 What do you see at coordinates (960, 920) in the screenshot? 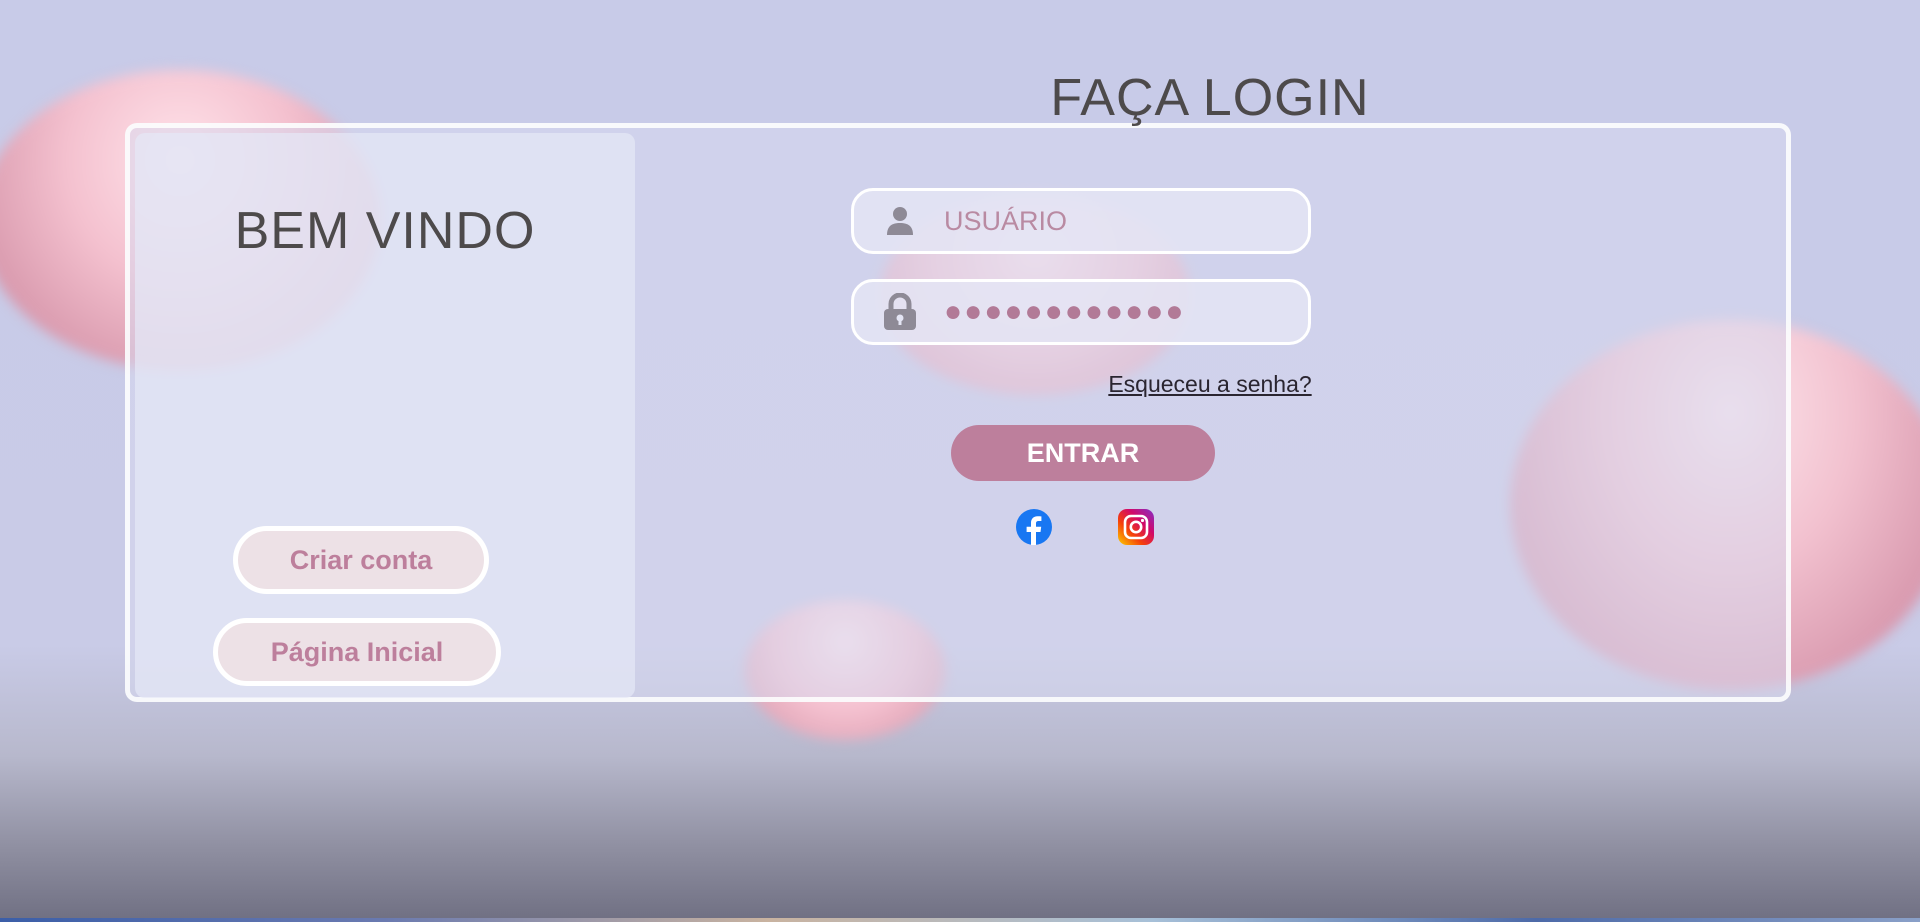
I see `taskbar-edge` at bounding box center [960, 920].